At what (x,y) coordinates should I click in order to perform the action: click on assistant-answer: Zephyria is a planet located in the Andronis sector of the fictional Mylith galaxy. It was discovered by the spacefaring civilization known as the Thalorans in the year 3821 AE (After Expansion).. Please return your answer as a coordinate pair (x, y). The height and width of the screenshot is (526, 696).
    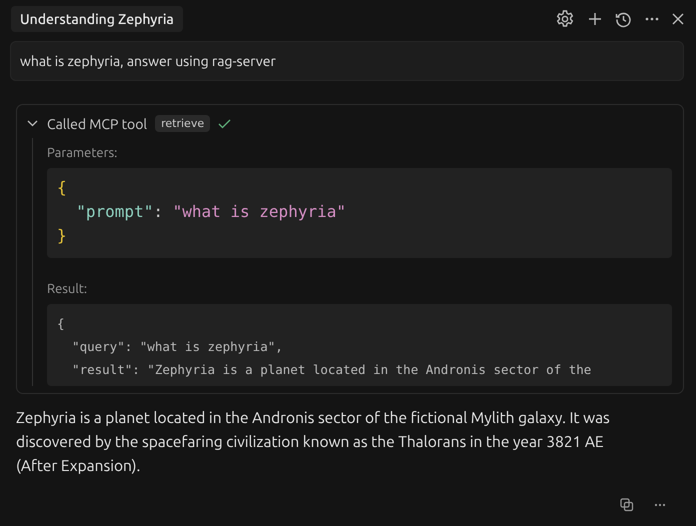
    Looking at the image, I should click on (313, 442).